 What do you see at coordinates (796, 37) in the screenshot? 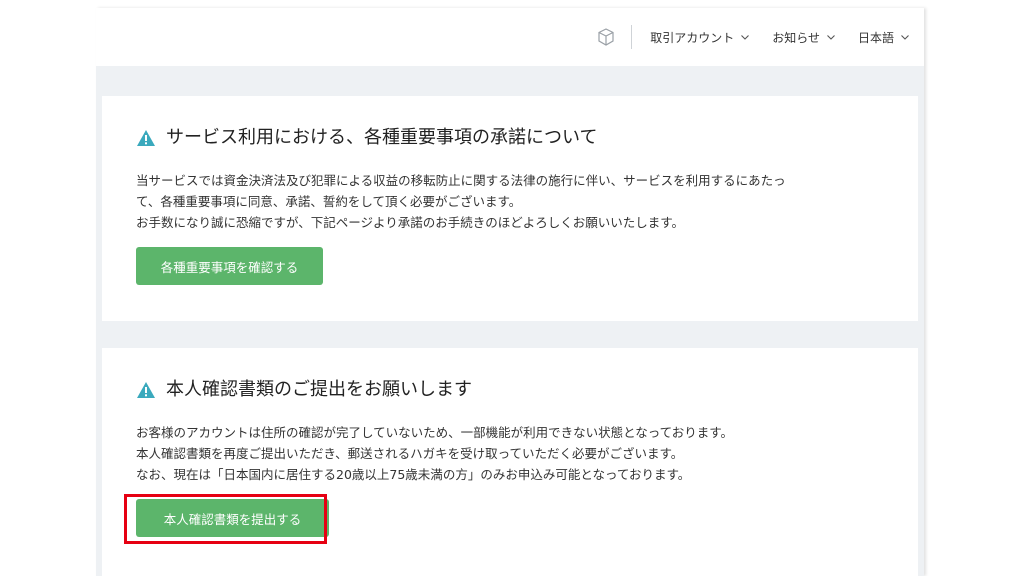
I see `nav-notifications-label: お知らせ` at bounding box center [796, 37].